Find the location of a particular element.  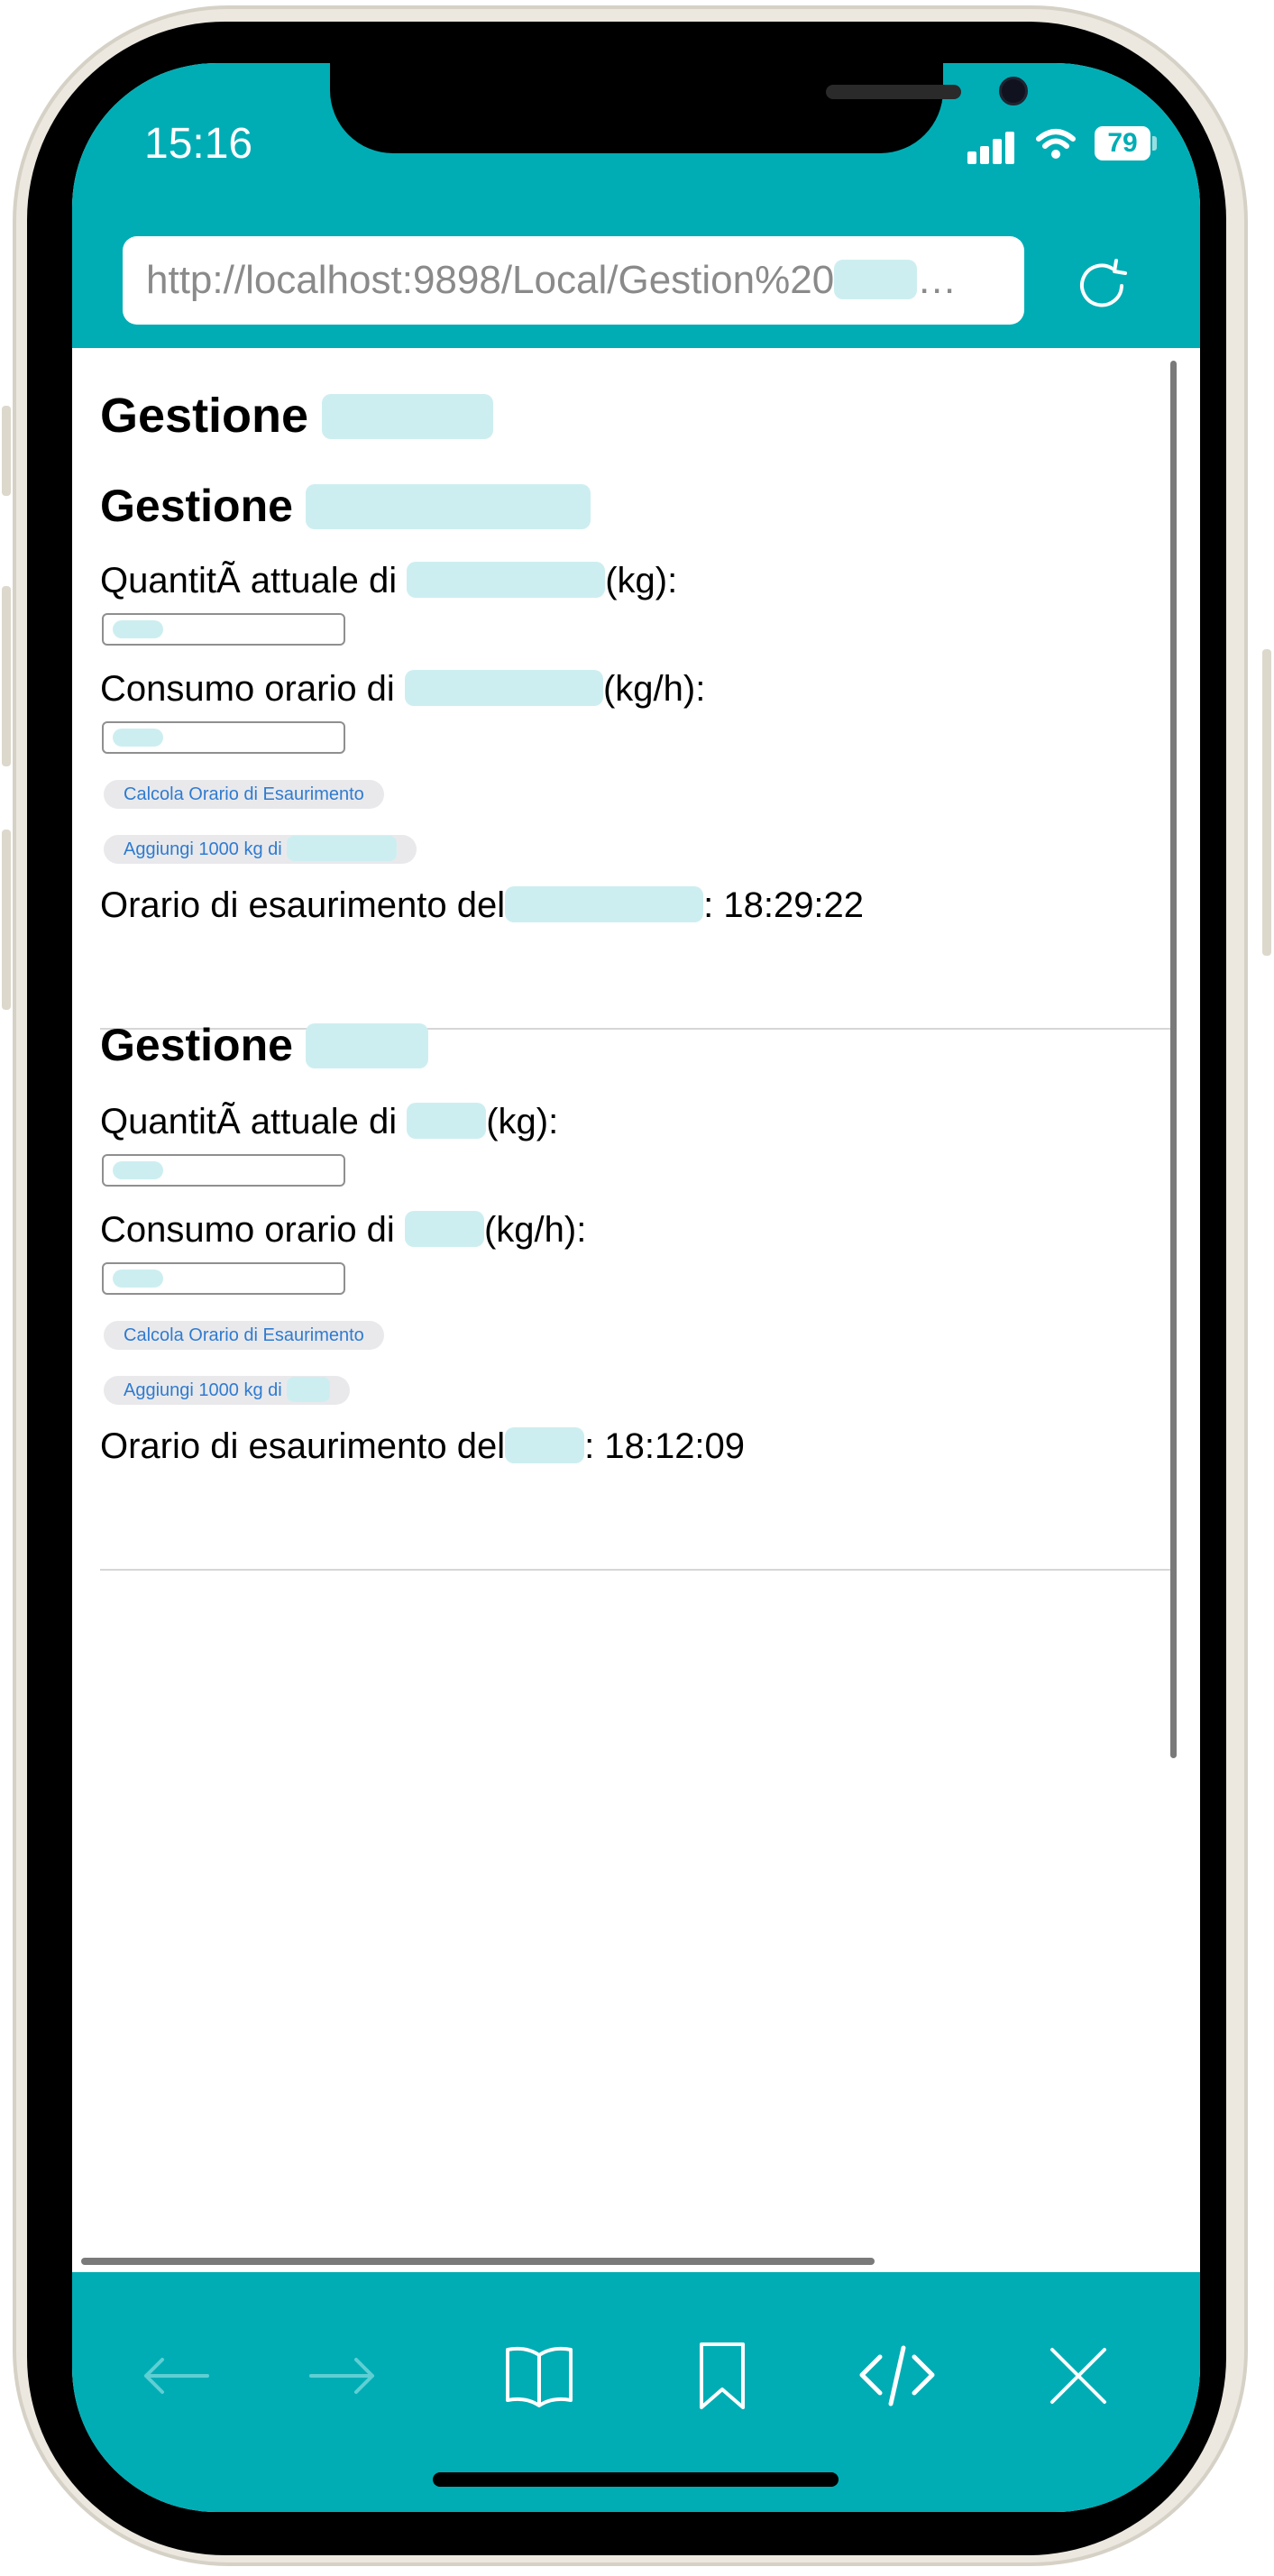

vertical-scrollbar is located at coordinates (1173, 1059).